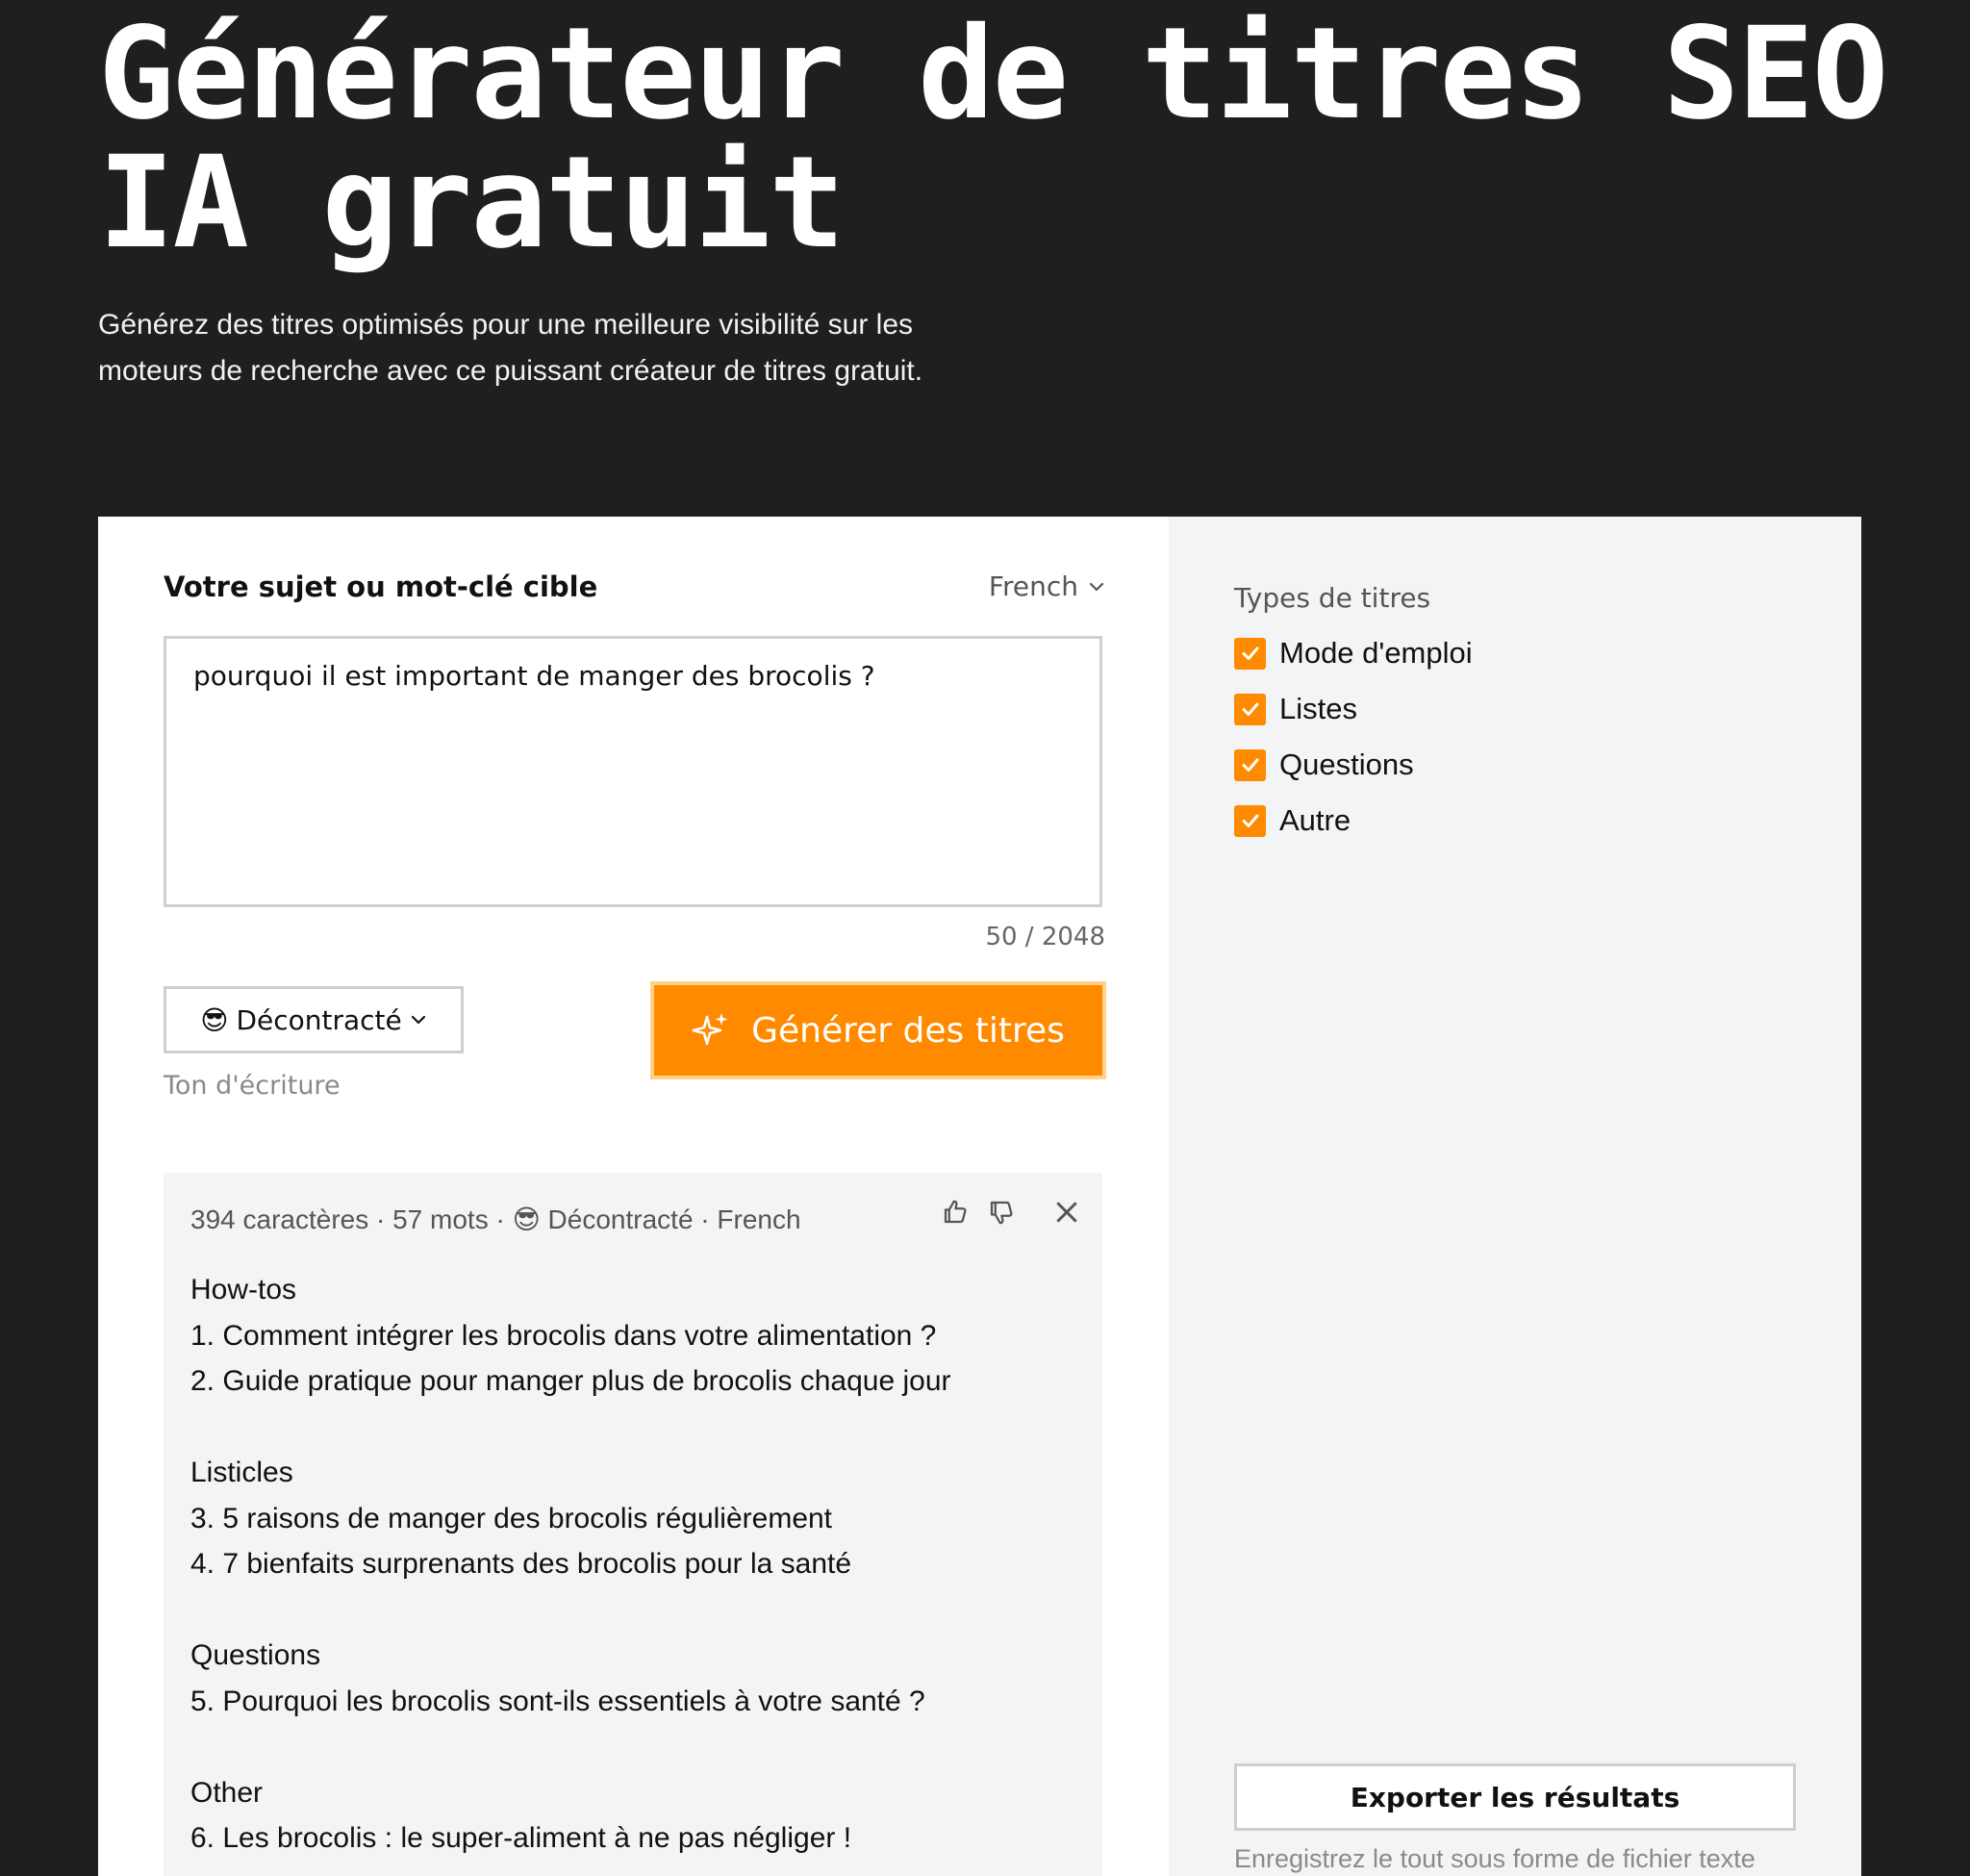 This screenshot has width=1970, height=1876. Describe the element at coordinates (381, 586) in the screenshot. I see `topic-label: Votre sujet ou mot-clé cible` at that location.